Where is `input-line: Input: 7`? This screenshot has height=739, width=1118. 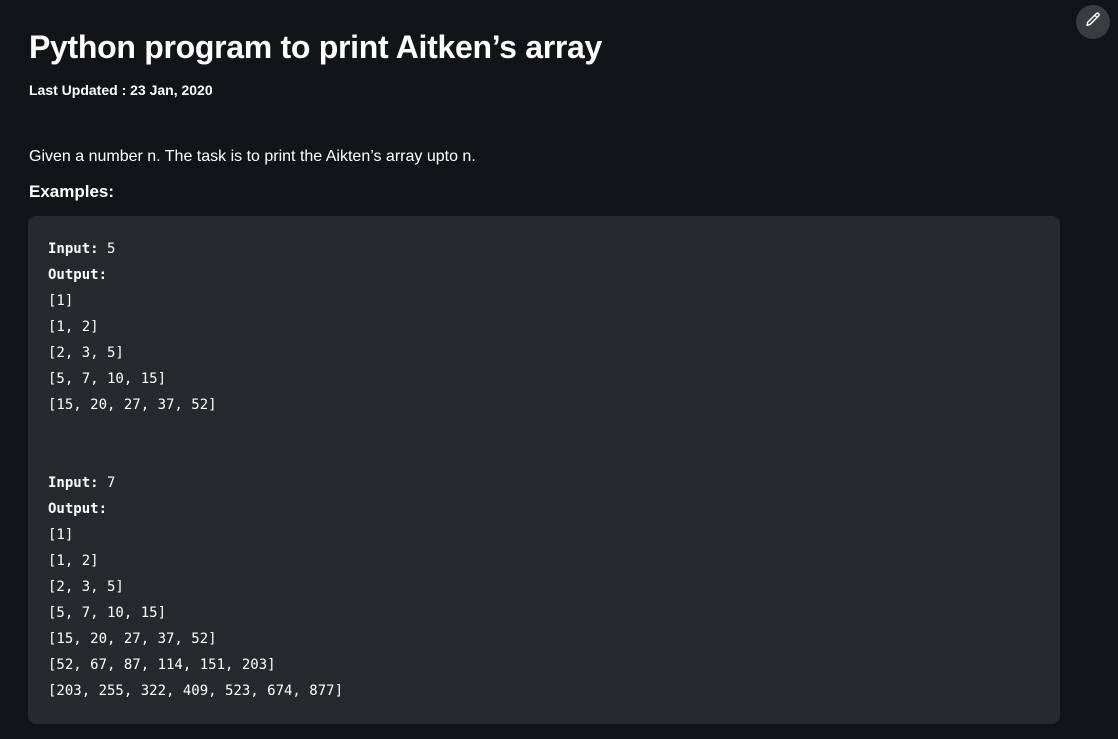 input-line: Input: 7 is located at coordinates (544, 483).